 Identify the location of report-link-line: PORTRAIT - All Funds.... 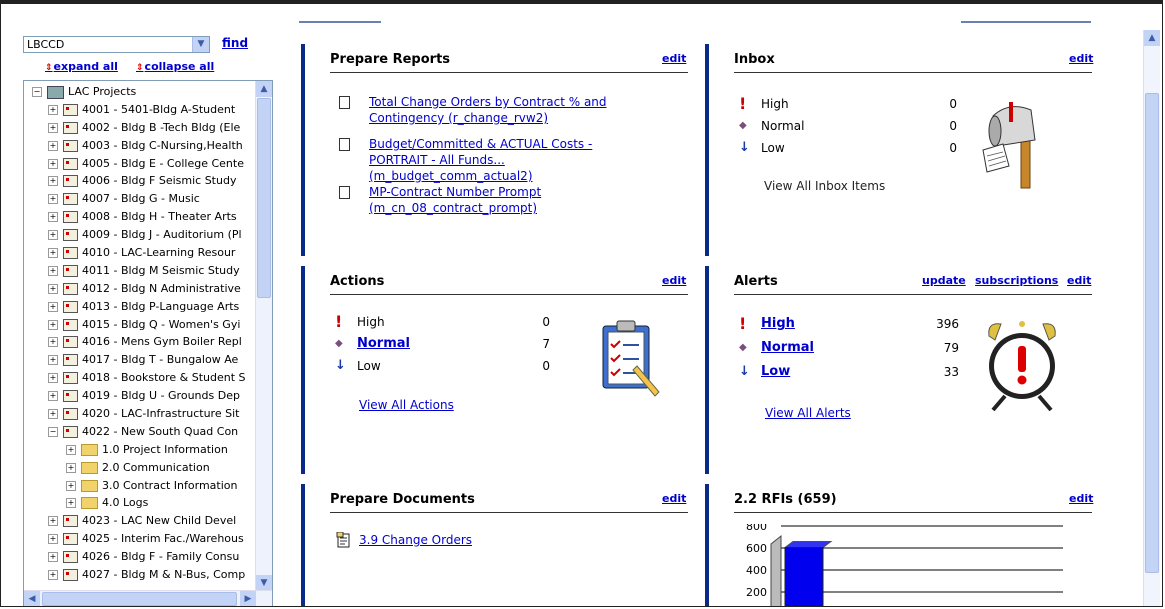
(480, 160).